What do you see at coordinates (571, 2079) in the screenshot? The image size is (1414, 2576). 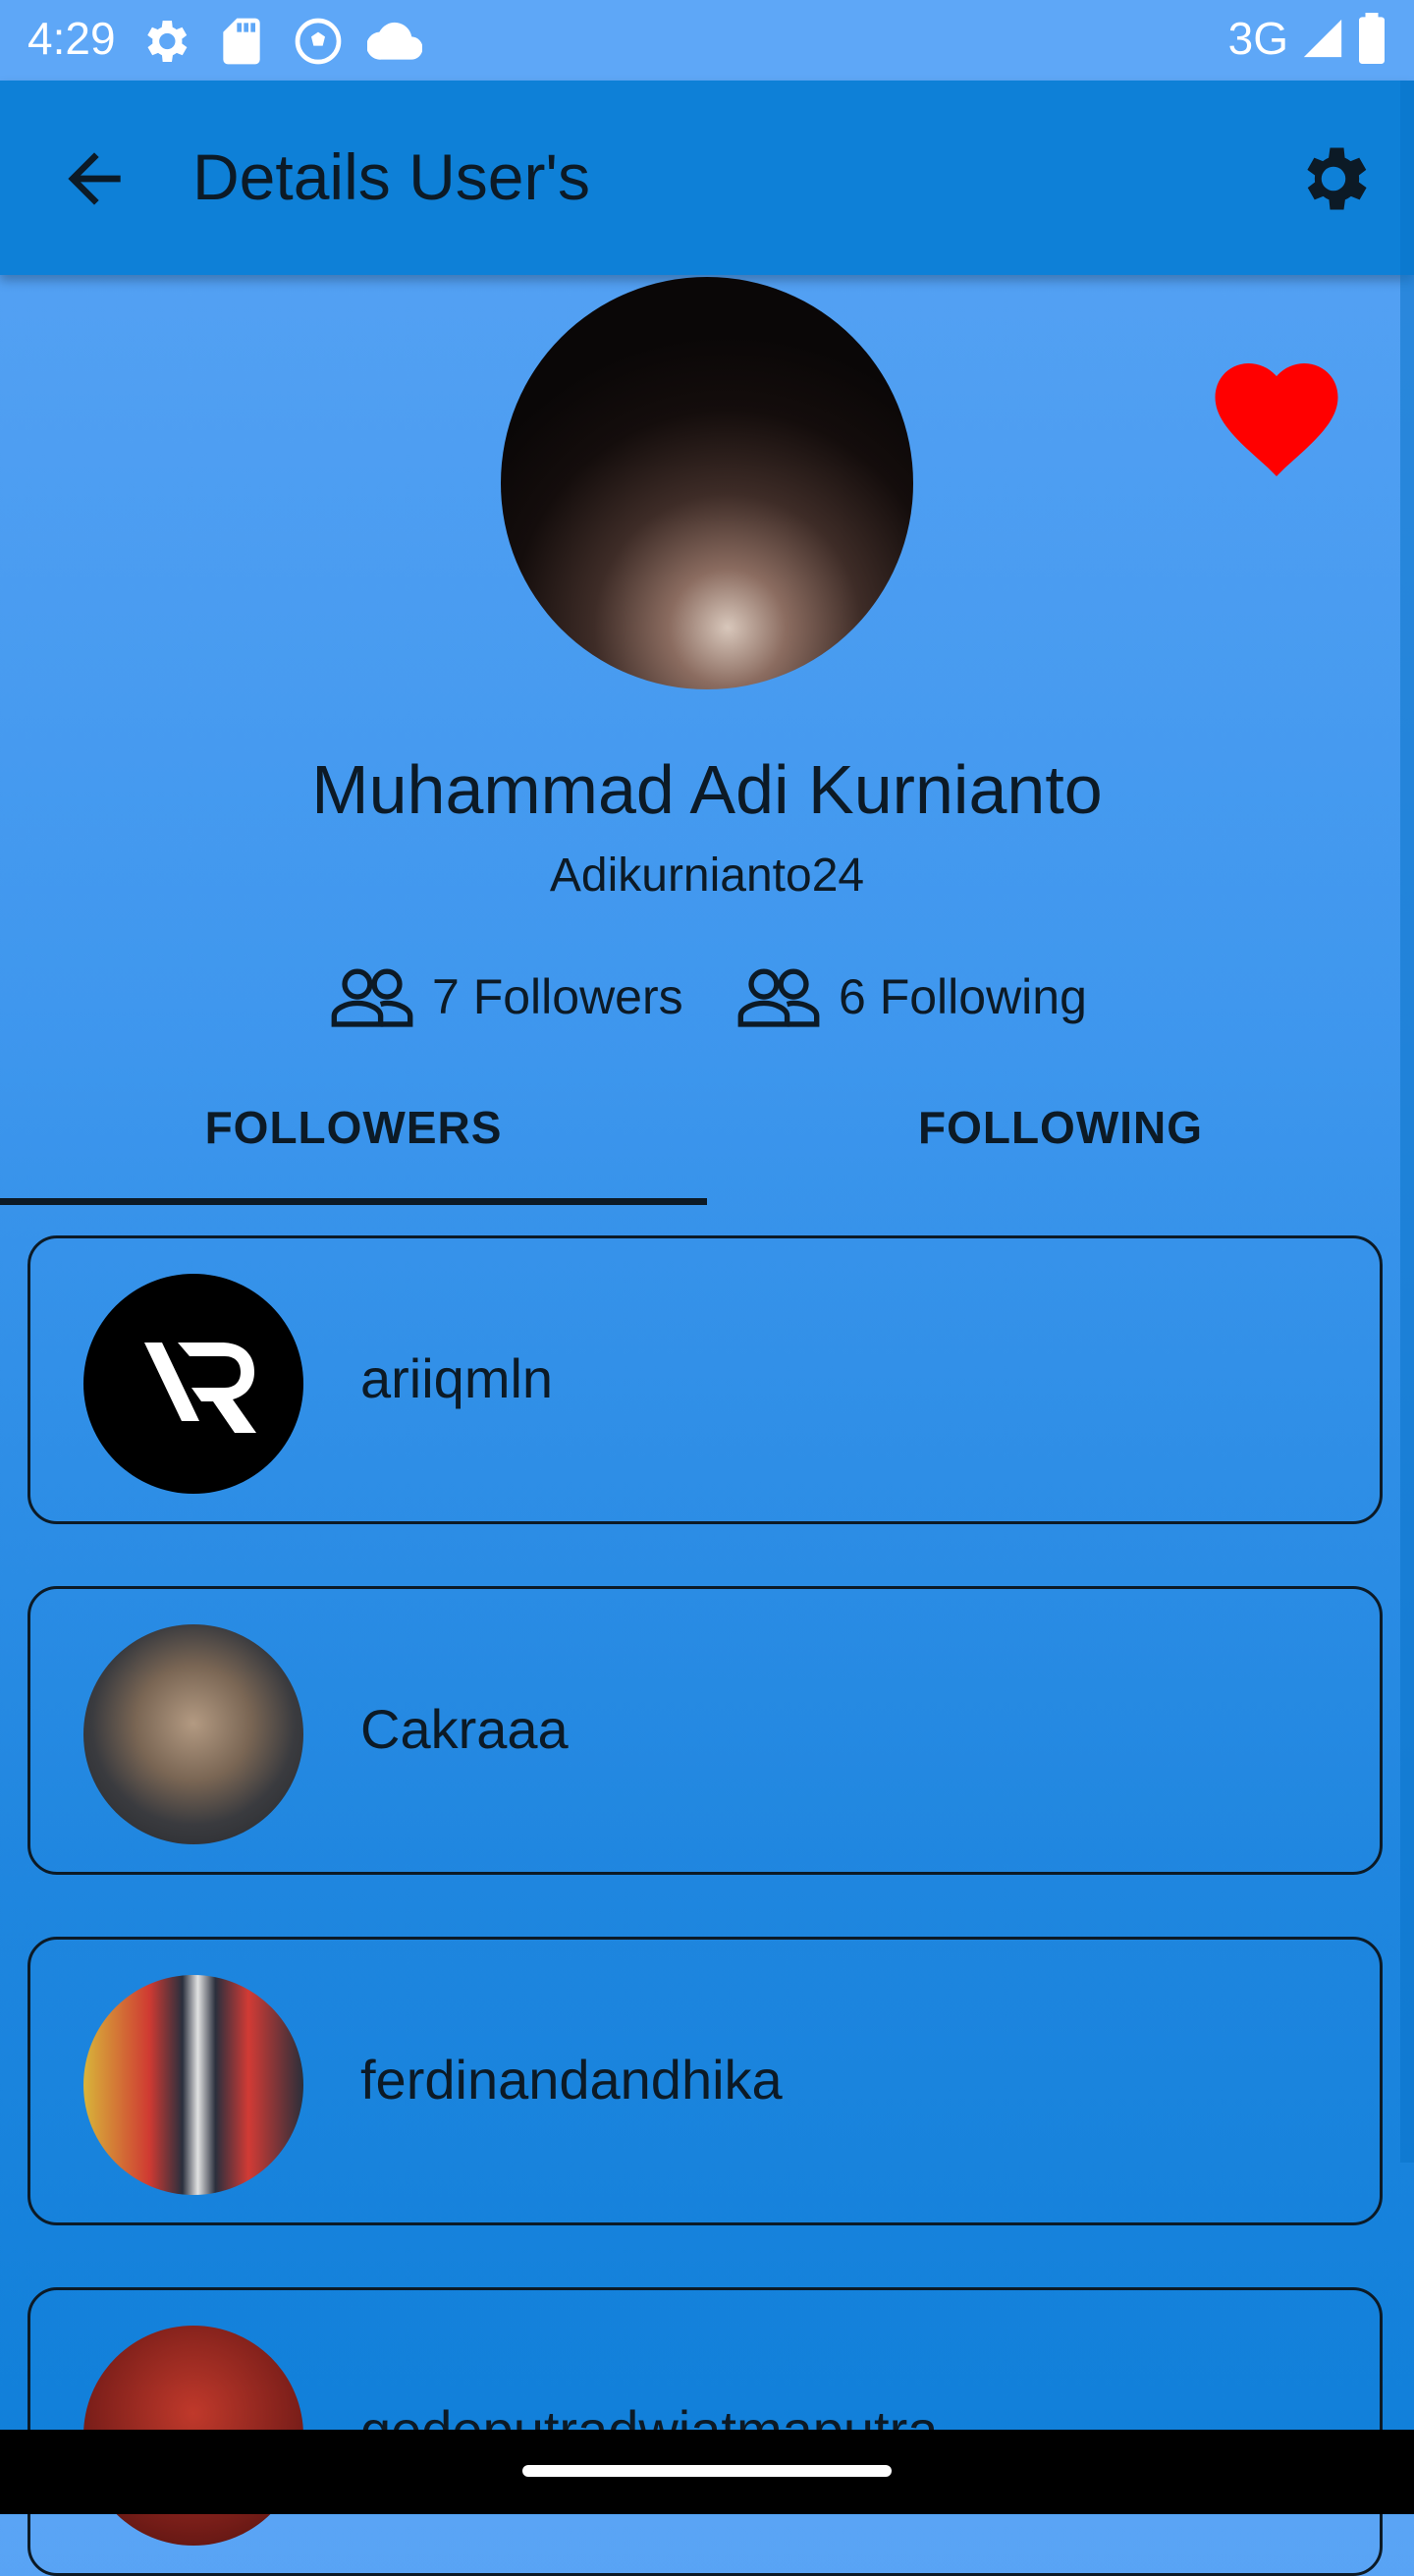 I see `username: ferdinandandhika` at bounding box center [571, 2079].